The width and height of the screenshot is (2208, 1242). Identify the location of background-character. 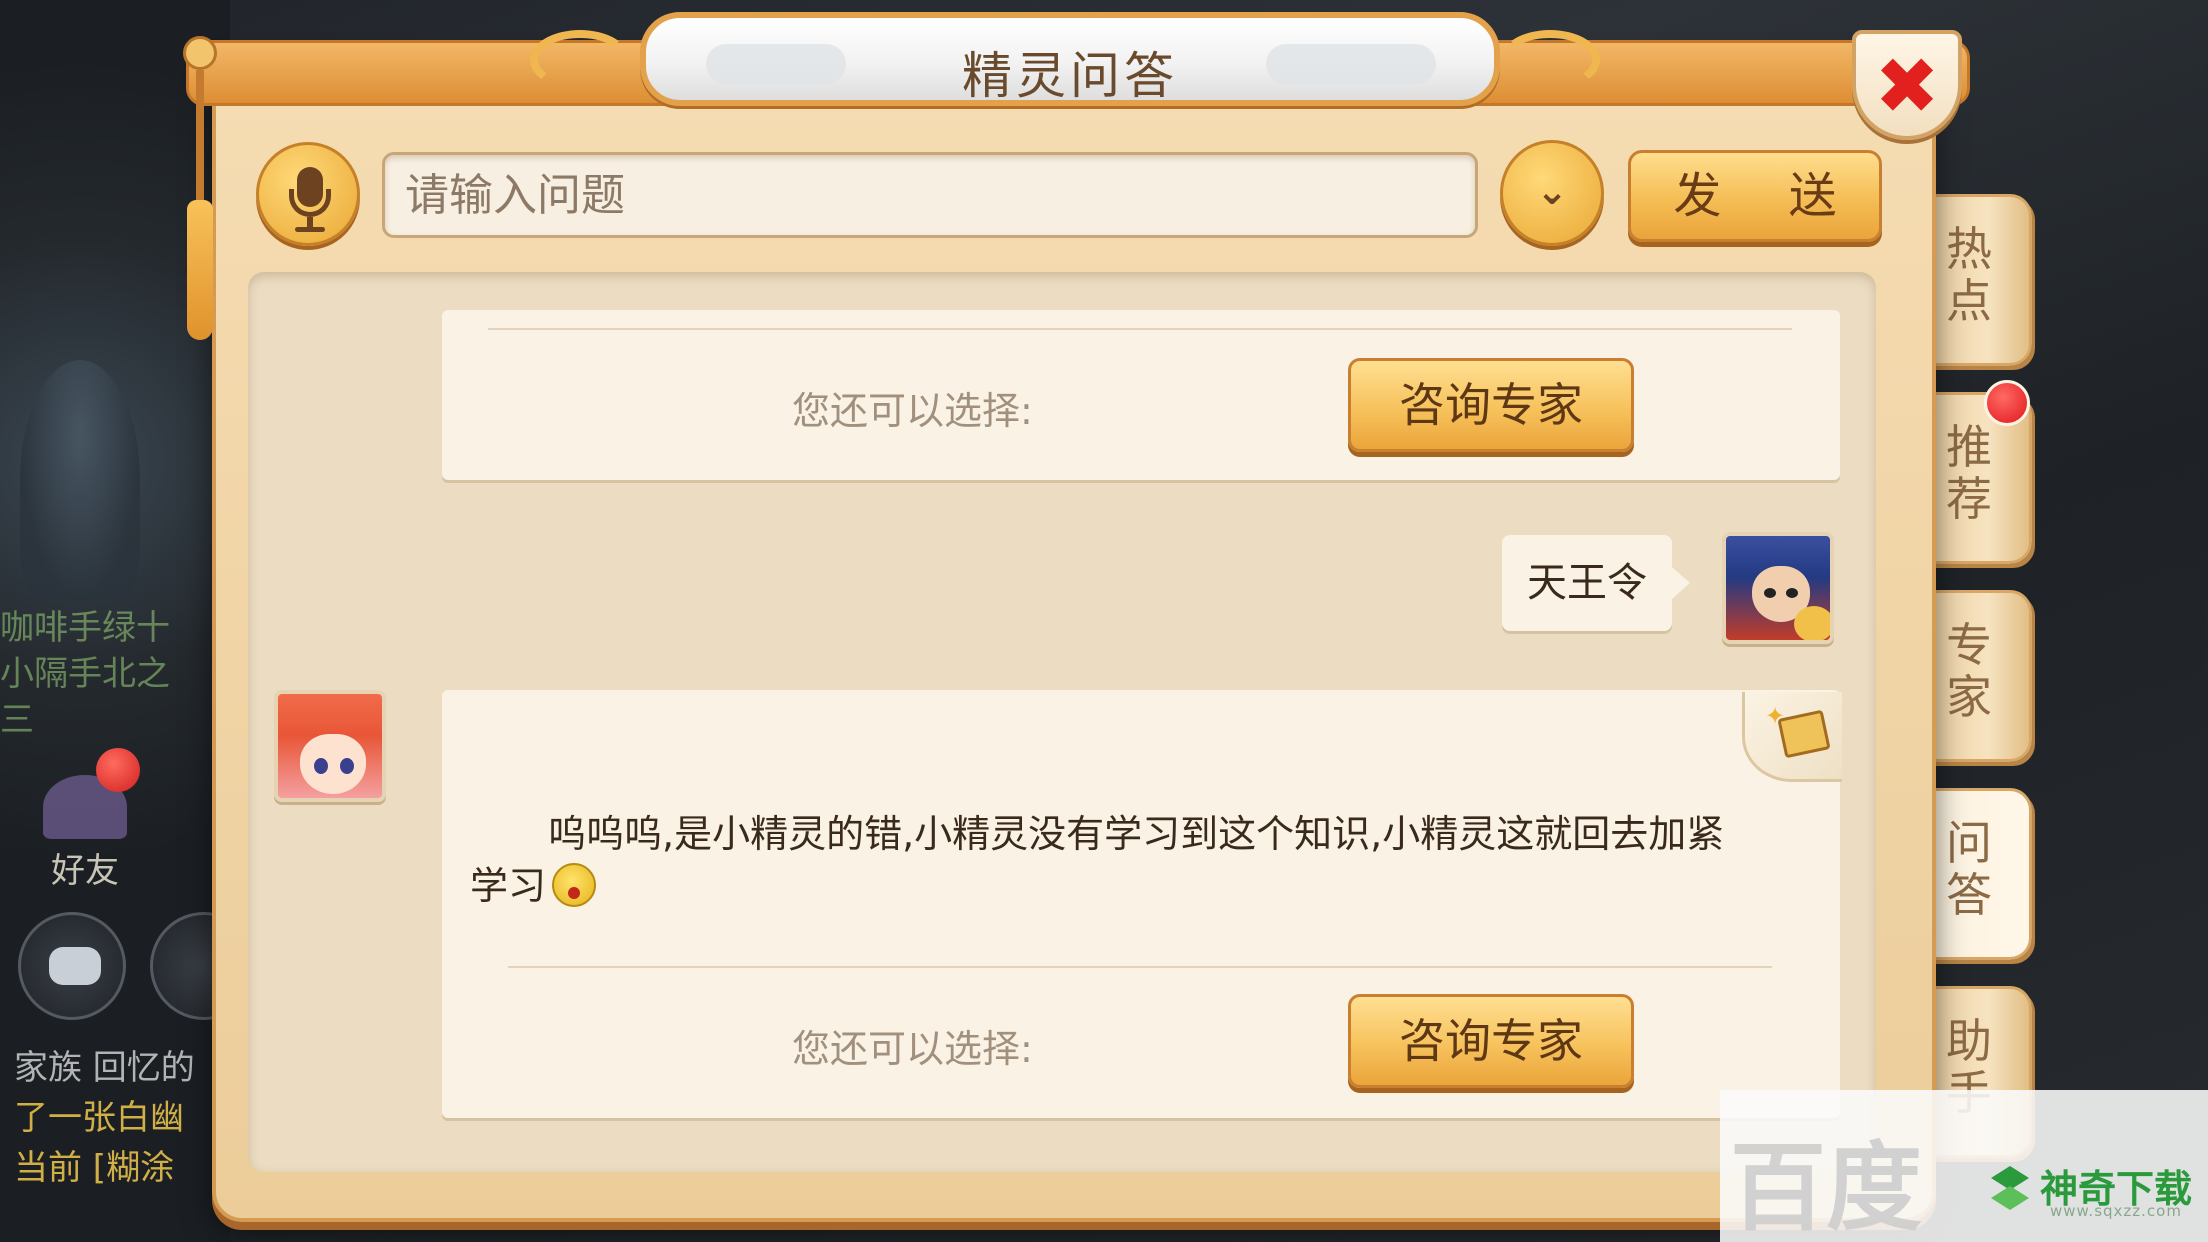
(80, 480).